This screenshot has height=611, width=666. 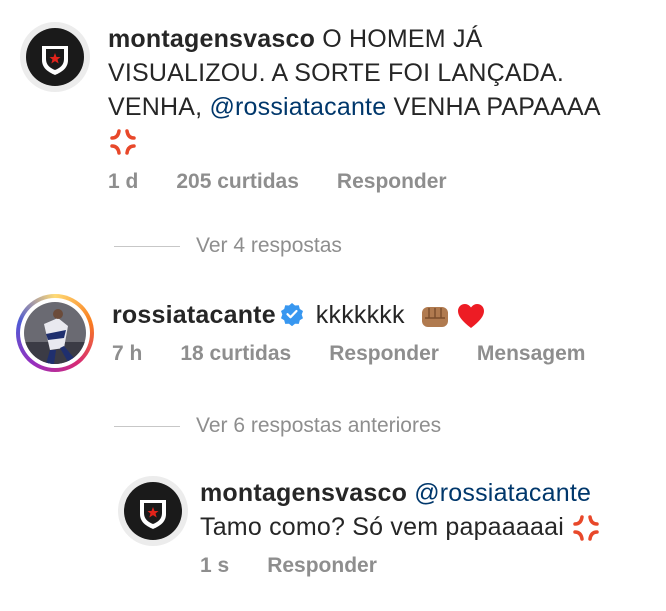 What do you see at coordinates (471, 316) in the screenshot?
I see `red-heart-icon` at bounding box center [471, 316].